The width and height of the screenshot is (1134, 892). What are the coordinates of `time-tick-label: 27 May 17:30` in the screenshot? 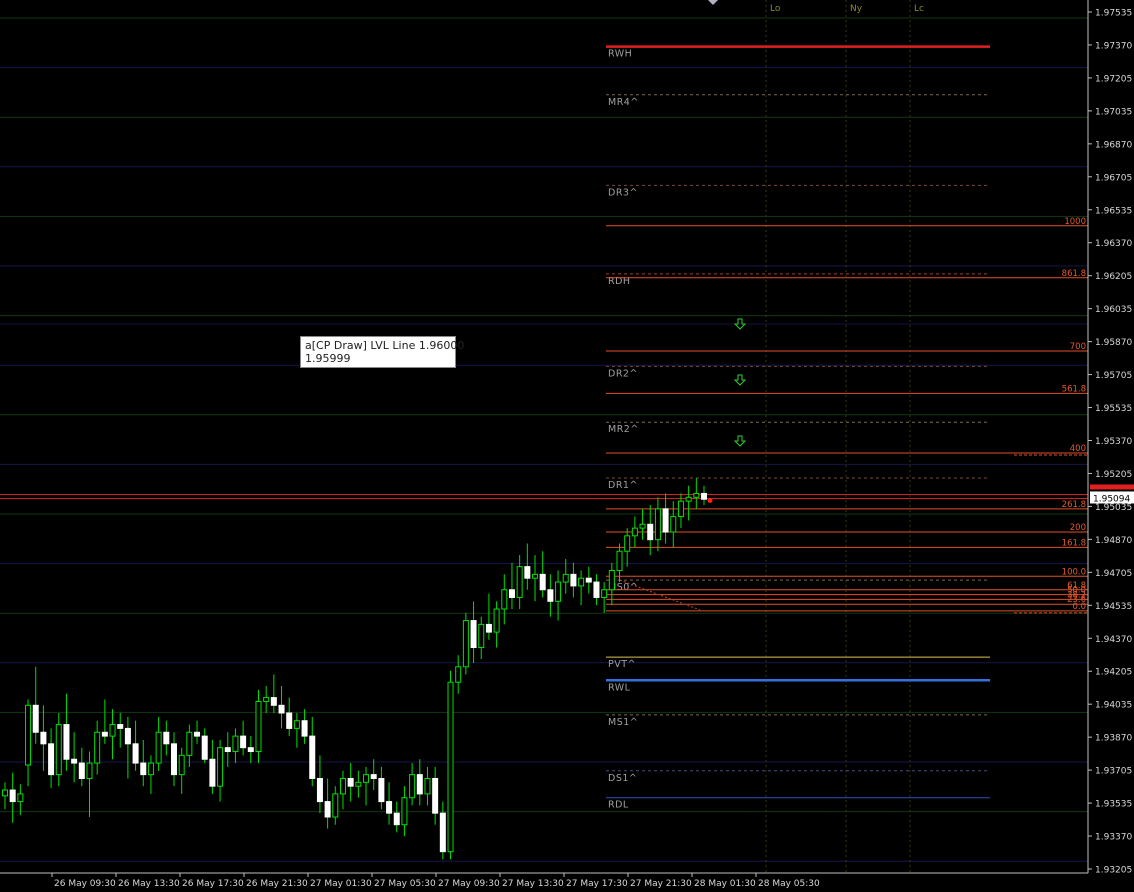 It's located at (597, 884).